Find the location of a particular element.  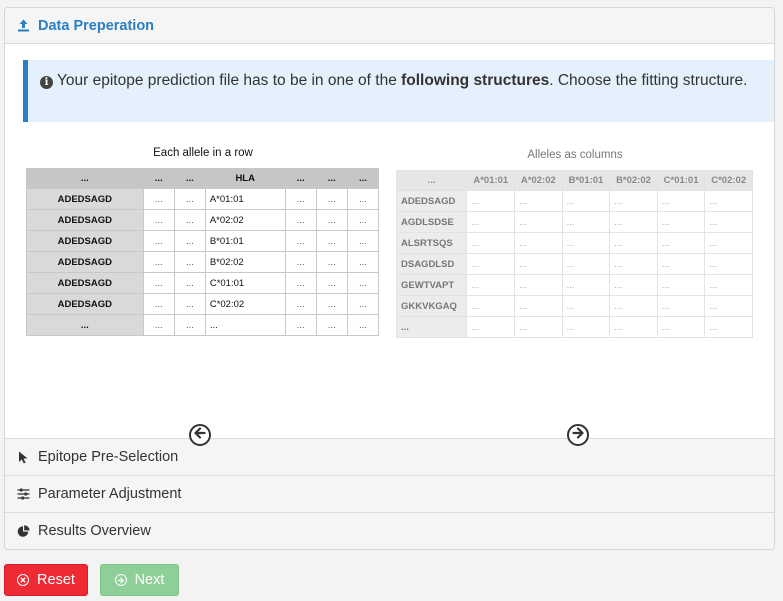

figure-columns-title: Alleles as columns is located at coordinates (575, 155).